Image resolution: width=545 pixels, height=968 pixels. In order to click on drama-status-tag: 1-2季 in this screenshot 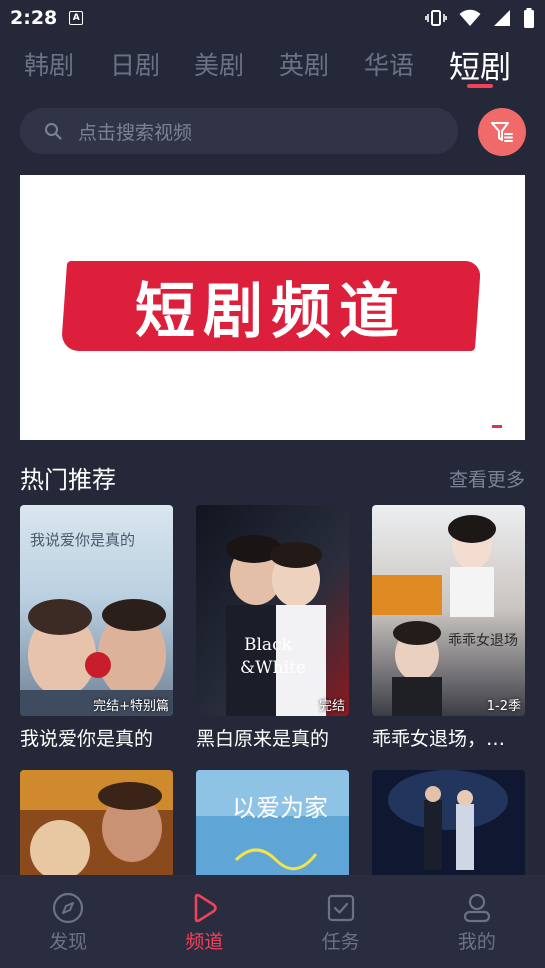, I will do `click(503, 706)`.